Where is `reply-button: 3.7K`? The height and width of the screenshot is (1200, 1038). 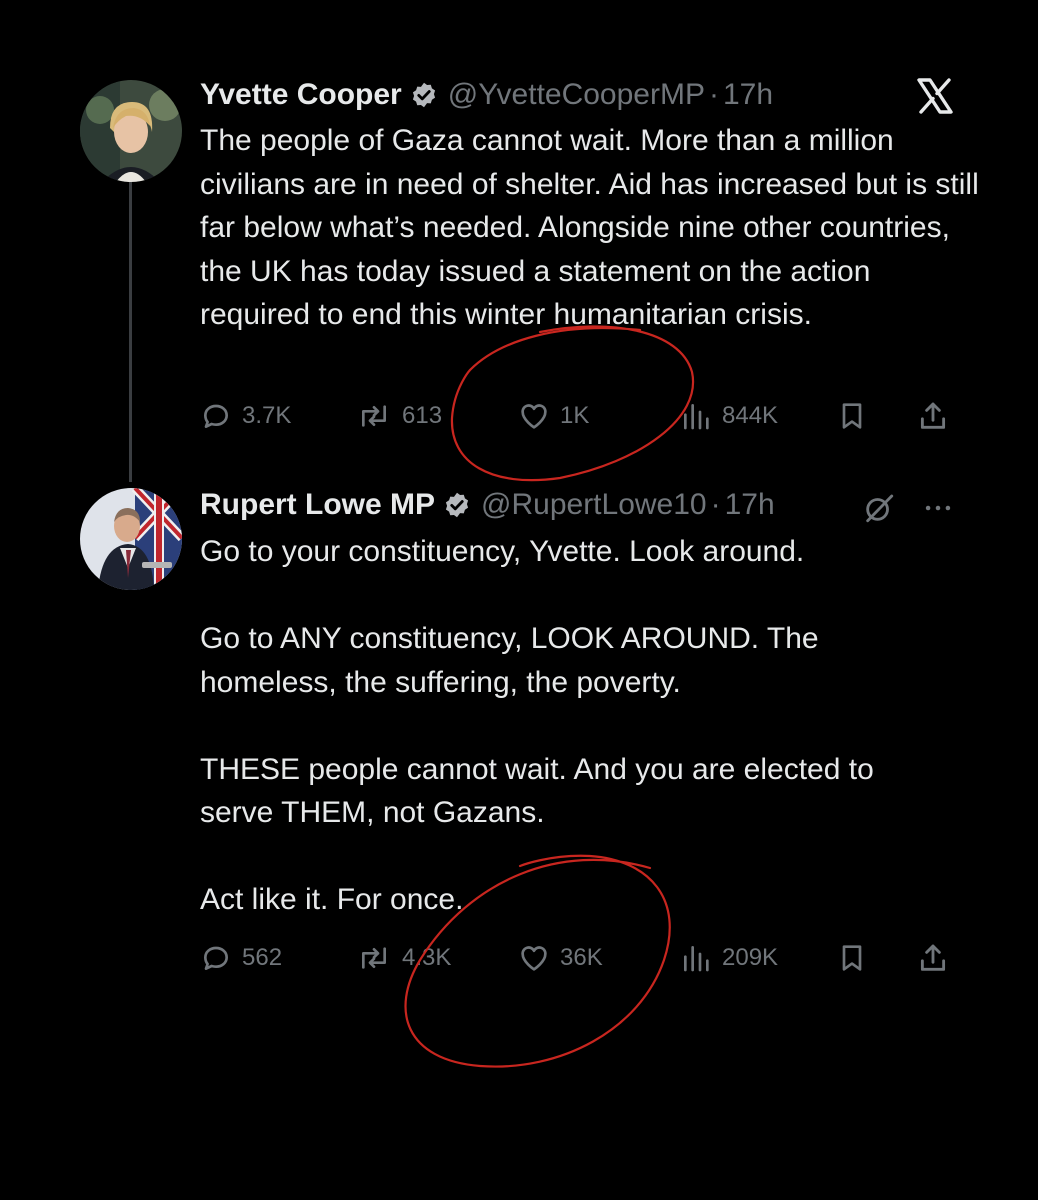 reply-button: 3.7K is located at coordinates (245, 416).